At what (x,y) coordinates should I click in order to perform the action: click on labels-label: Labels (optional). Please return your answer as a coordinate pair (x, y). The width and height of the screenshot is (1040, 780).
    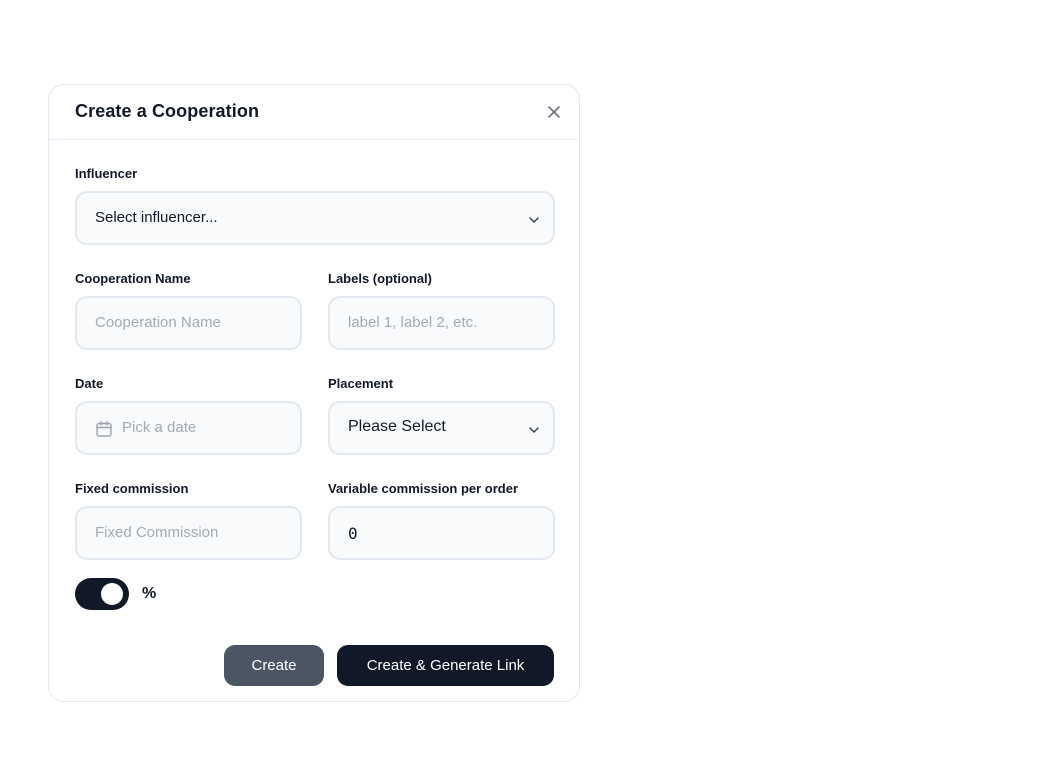
    Looking at the image, I should click on (380, 278).